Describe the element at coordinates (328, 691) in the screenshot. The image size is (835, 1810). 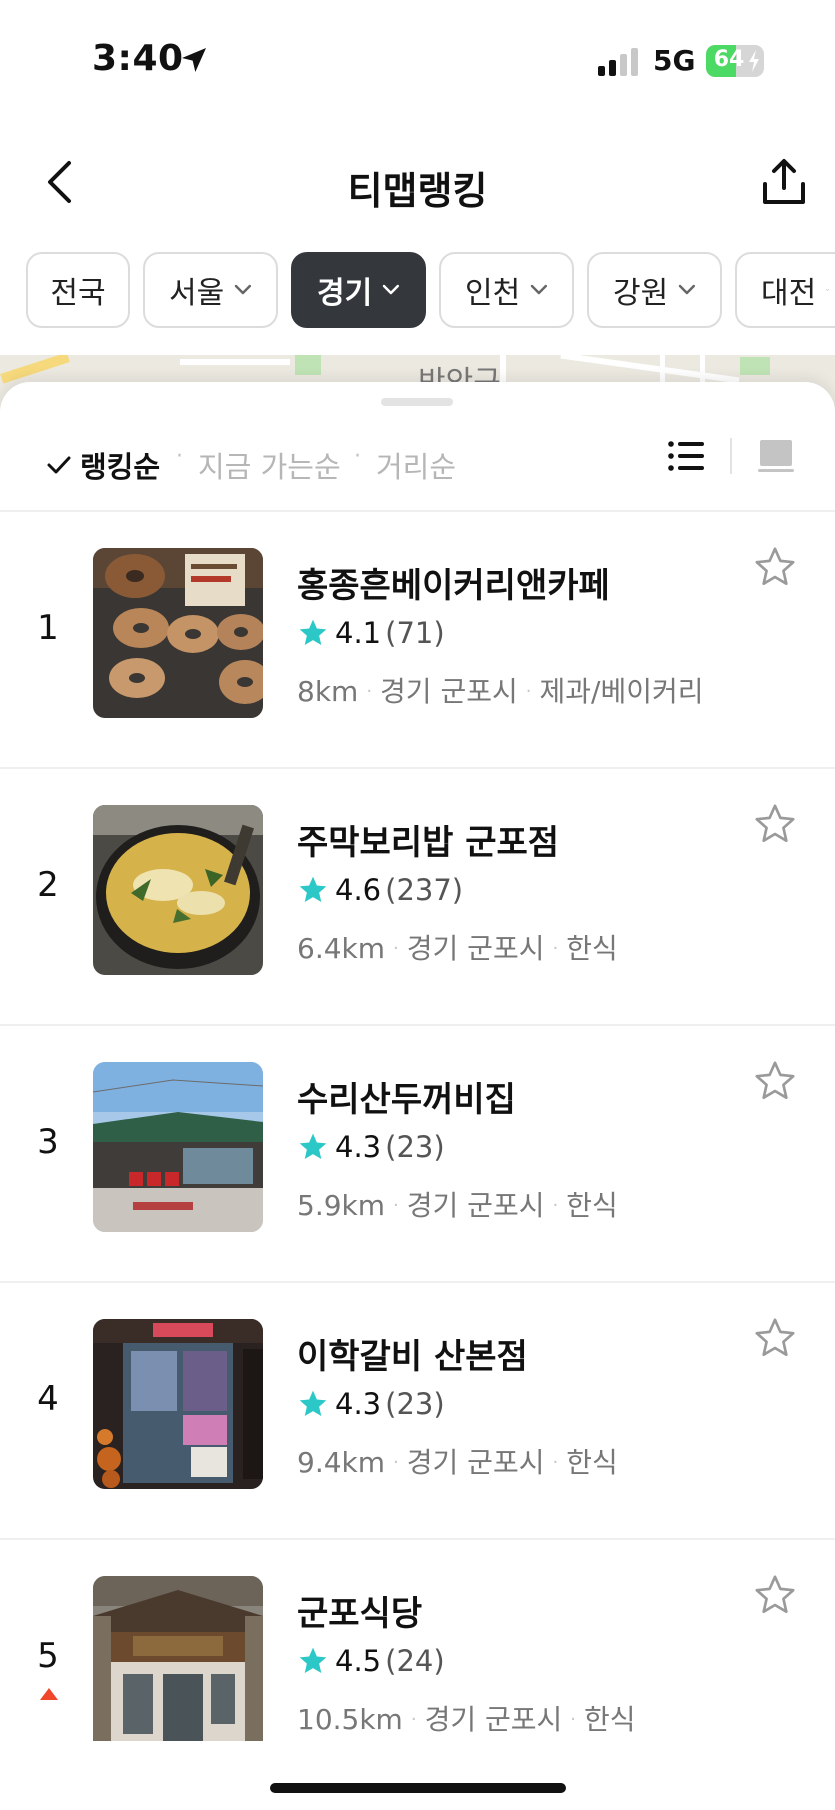
I see `place-distance: 8km` at that location.